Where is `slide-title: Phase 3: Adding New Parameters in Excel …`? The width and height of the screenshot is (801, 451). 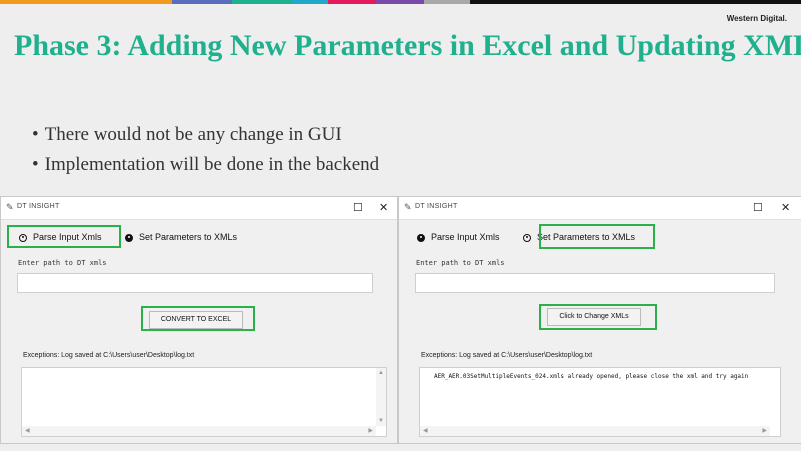 slide-title: Phase 3: Adding New Parameters in Excel … is located at coordinates (407, 45).